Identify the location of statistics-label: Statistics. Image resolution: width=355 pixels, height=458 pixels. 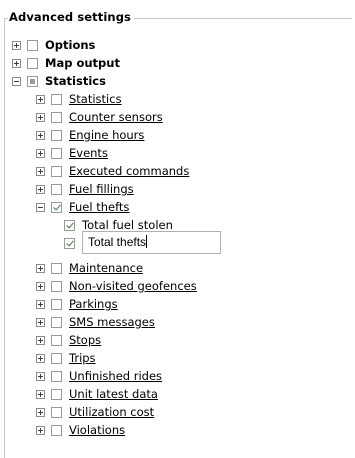
(95, 99).